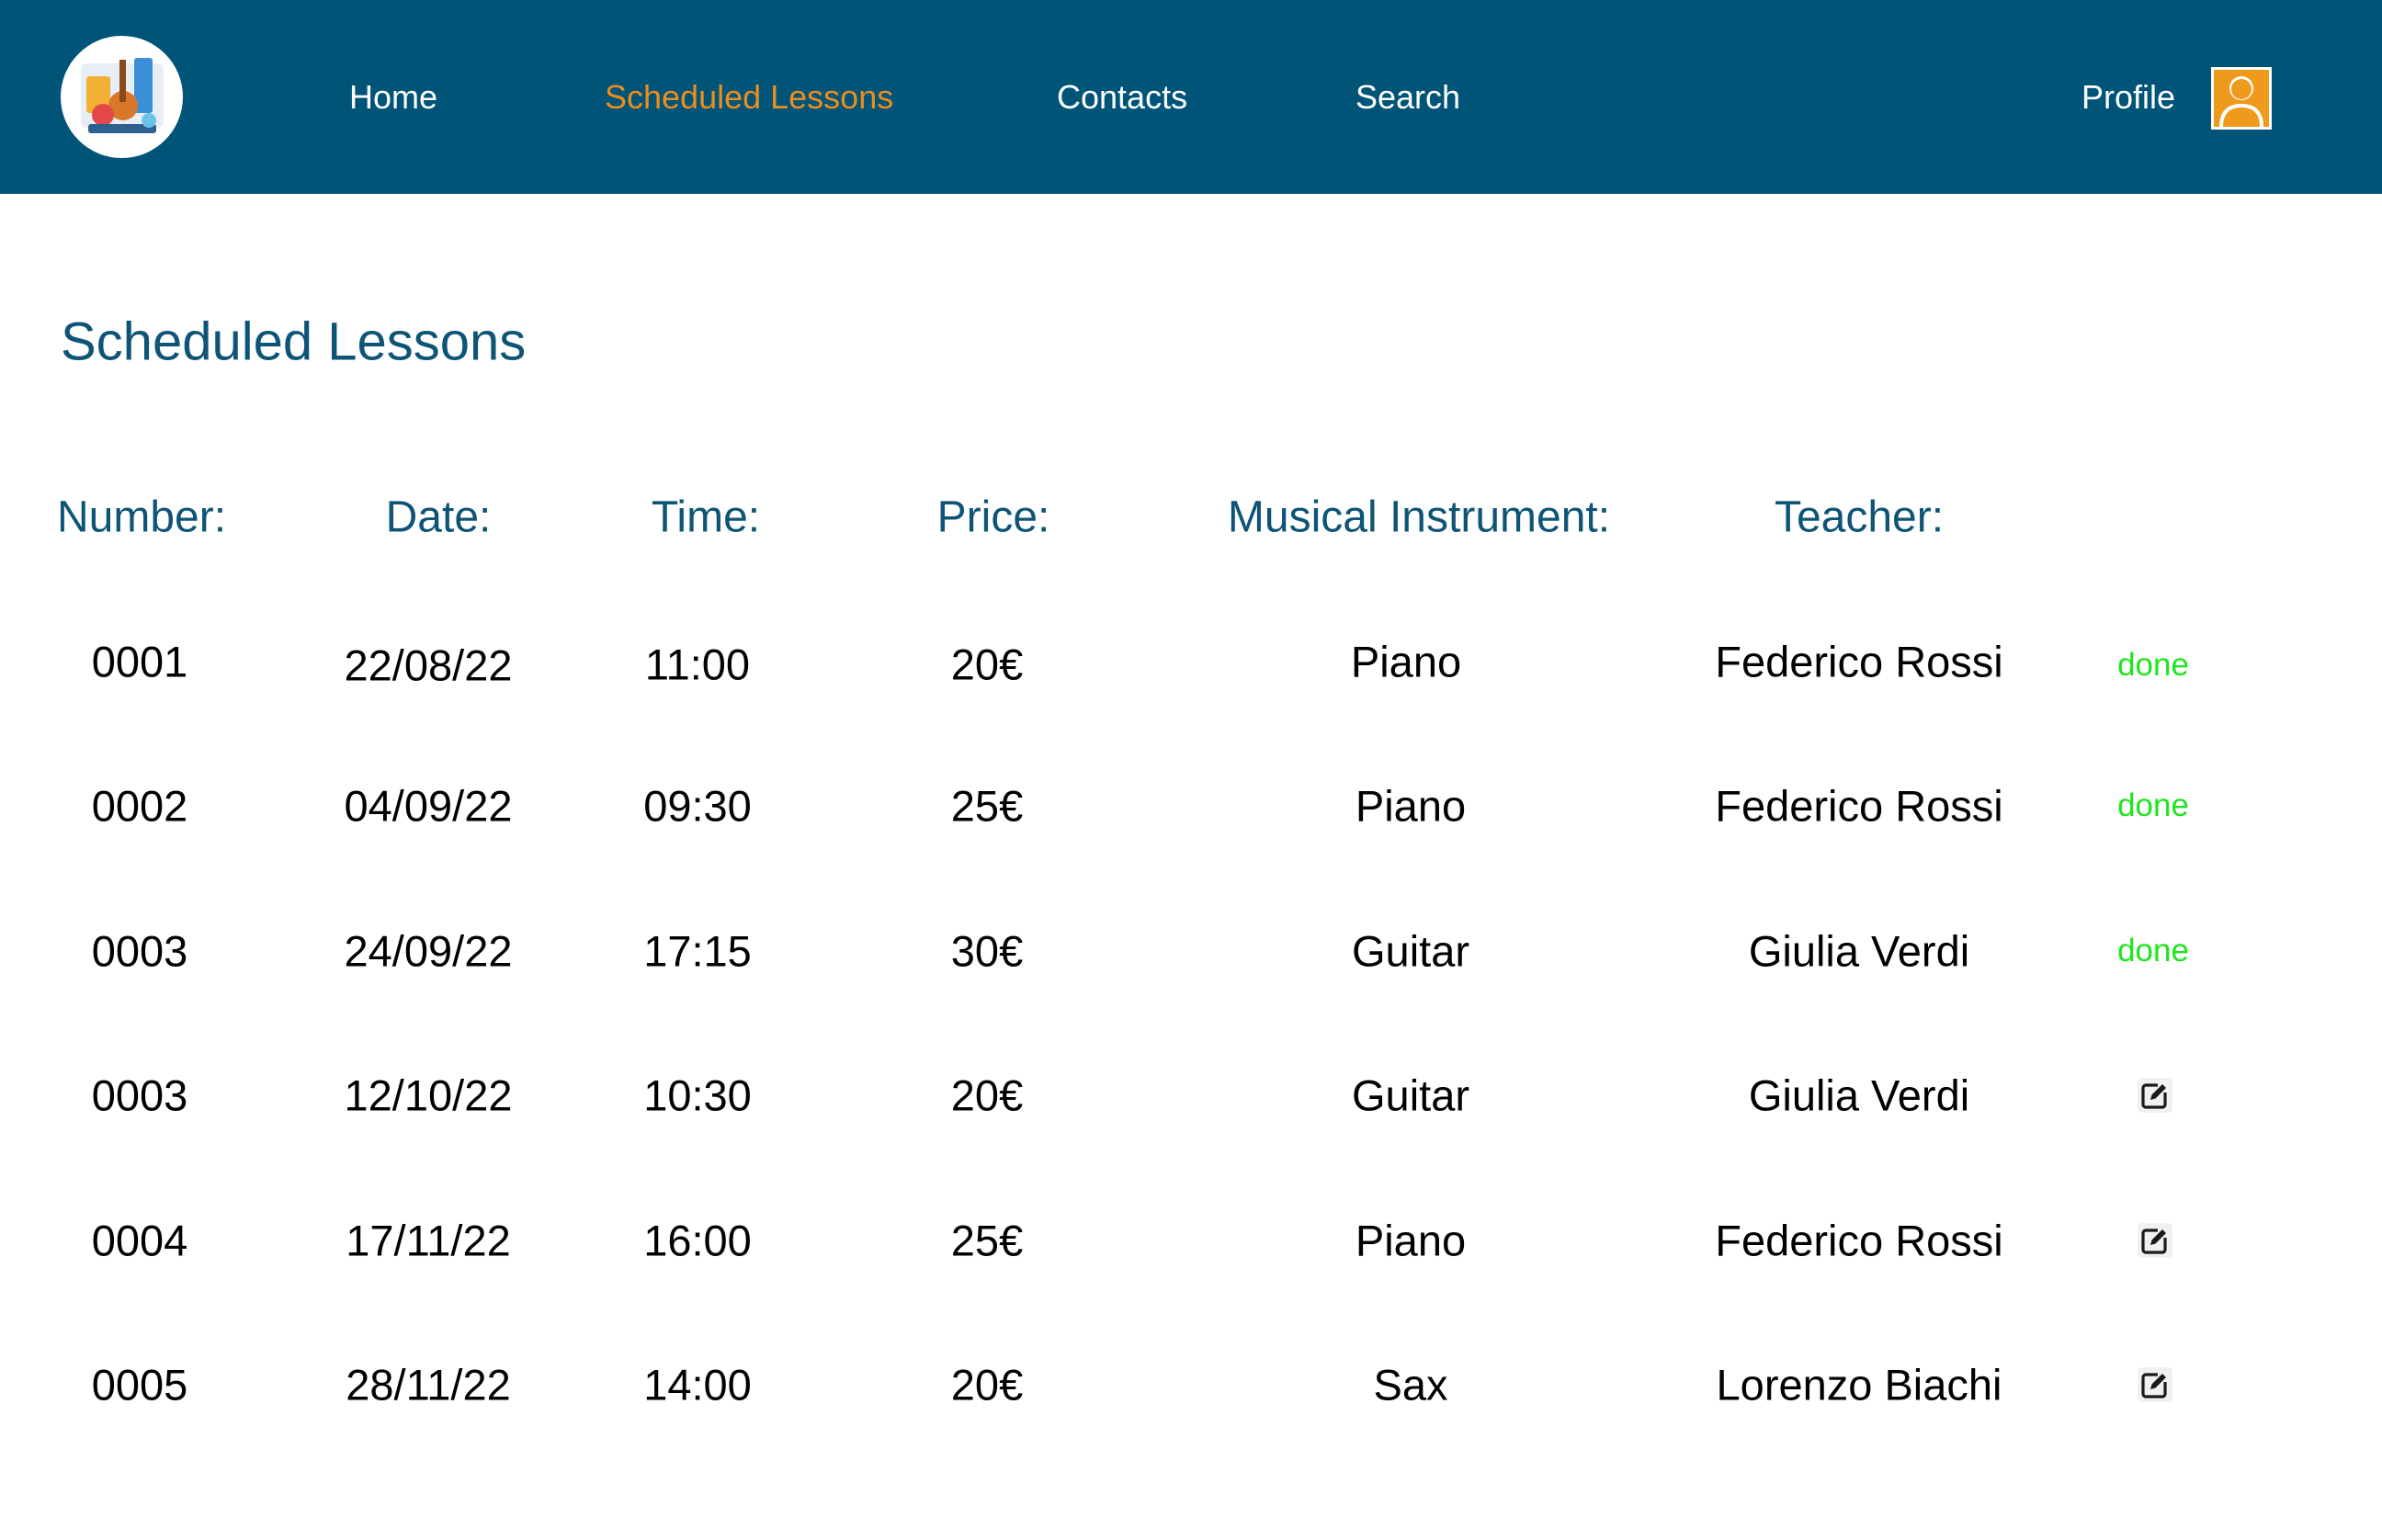 Image resolution: width=2382 pixels, height=1540 pixels. Describe the element at coordinates (2241, 98) in the screenshot. I see `user-avatar-icon` at that location.